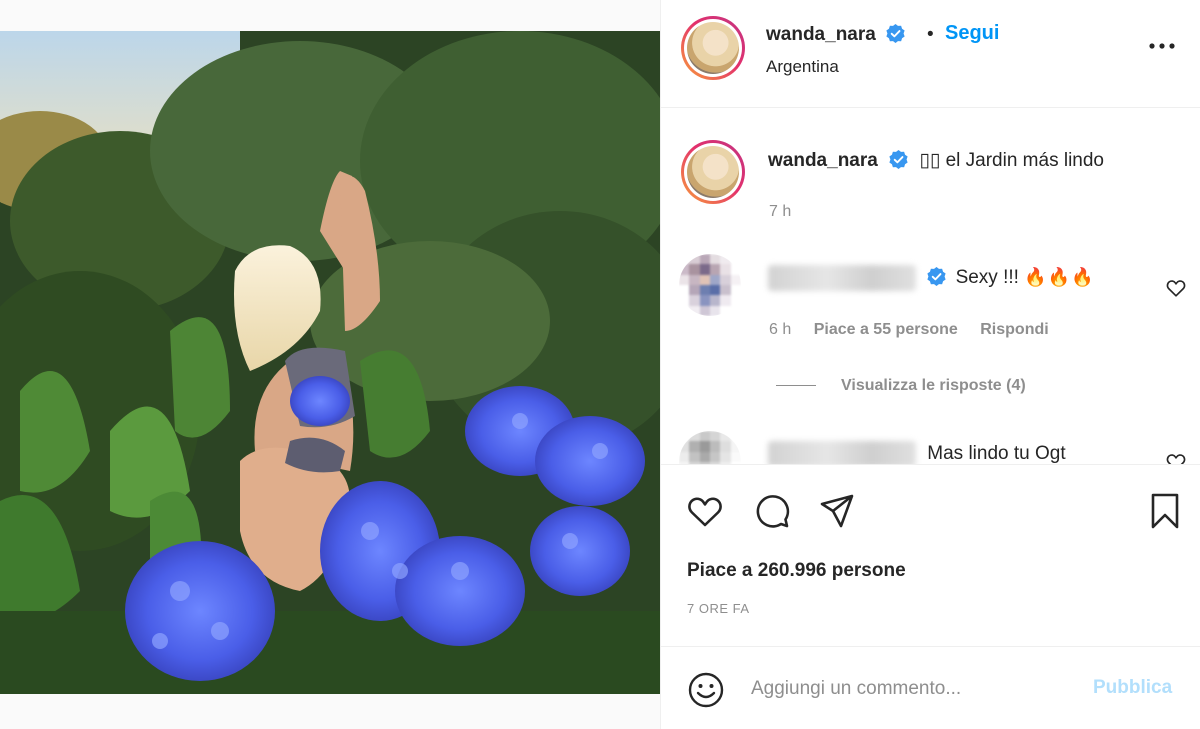 The height and width of the screenshot is (729, 1200). I want to click on caption-text: ▯▯ el Jardin más lindo, so click(1011, 160).